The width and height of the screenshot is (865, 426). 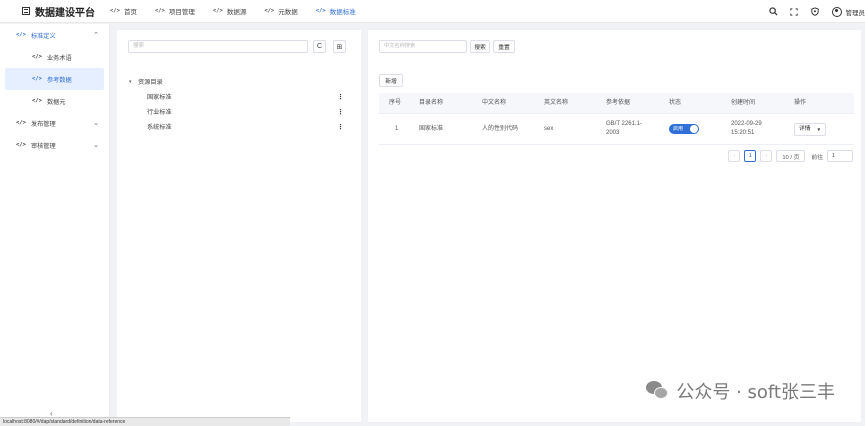 What do you see at coordinates (218, 46) in the screenshot?
I see `catalog-search-input: 搜索` at bounding box center [218, 46].